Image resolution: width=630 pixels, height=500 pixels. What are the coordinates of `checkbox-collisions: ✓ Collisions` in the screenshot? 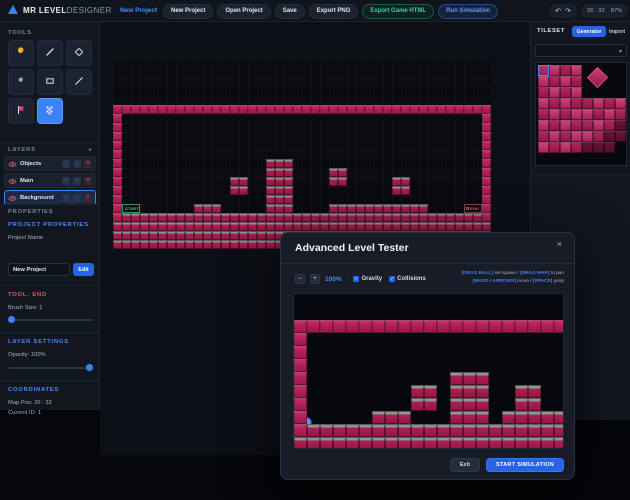 It's located at (407, 279).